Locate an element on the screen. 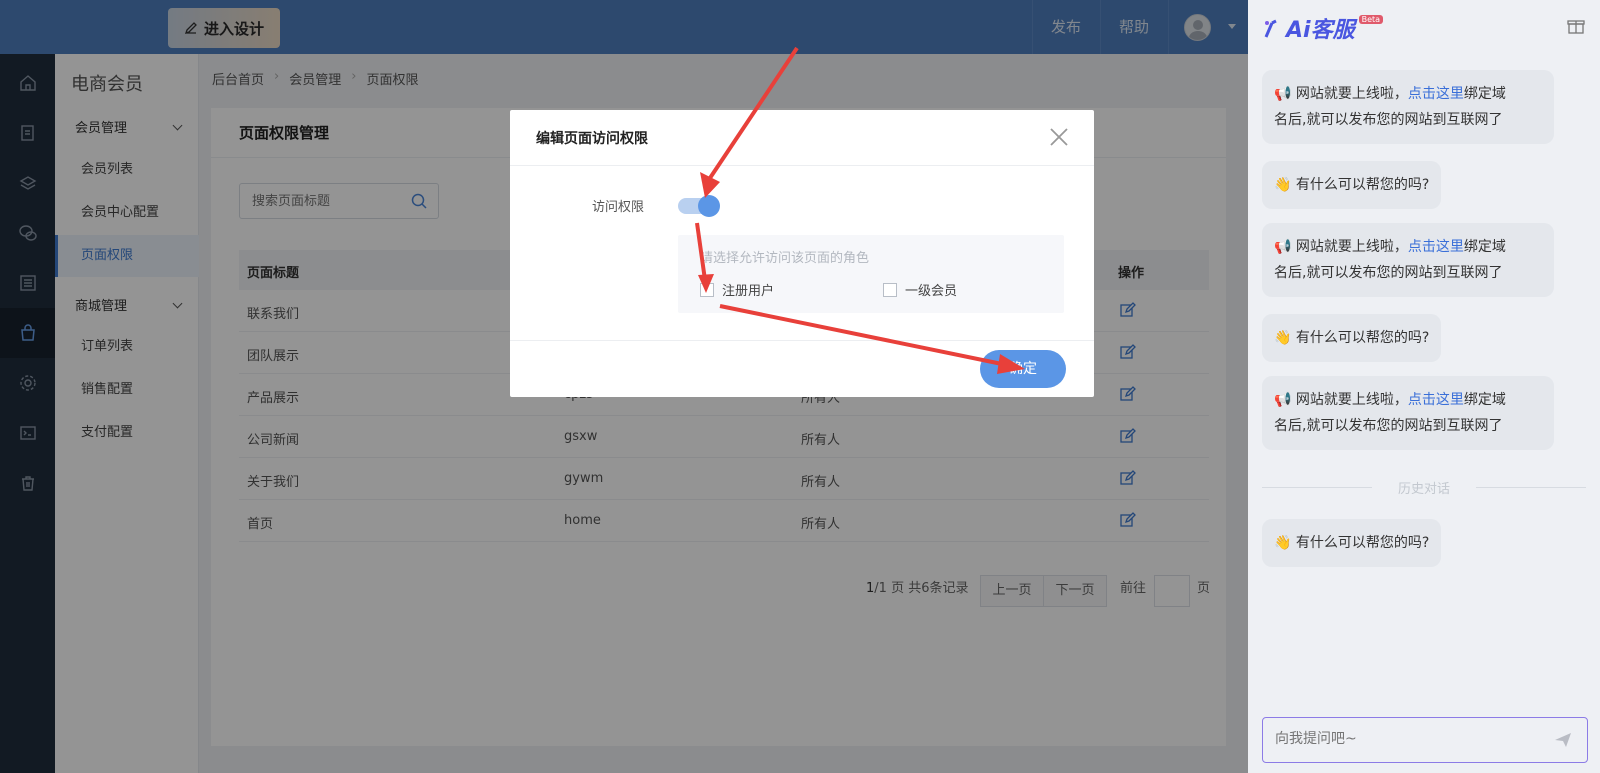 This screenshot has height=773, width=1600. send-icon is located at coordinates (1563, 740).